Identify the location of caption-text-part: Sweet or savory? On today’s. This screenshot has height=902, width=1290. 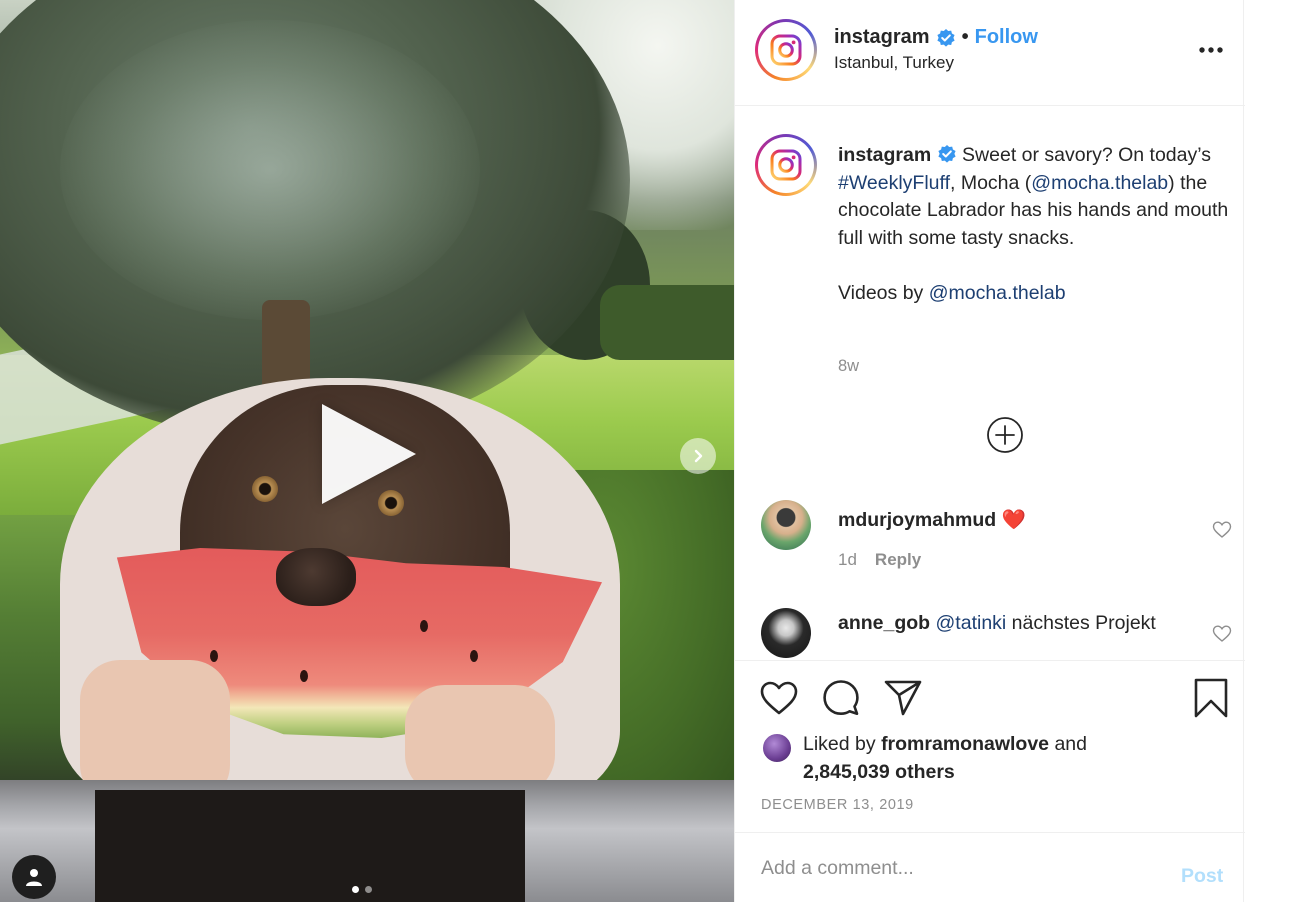
(1083, 155).